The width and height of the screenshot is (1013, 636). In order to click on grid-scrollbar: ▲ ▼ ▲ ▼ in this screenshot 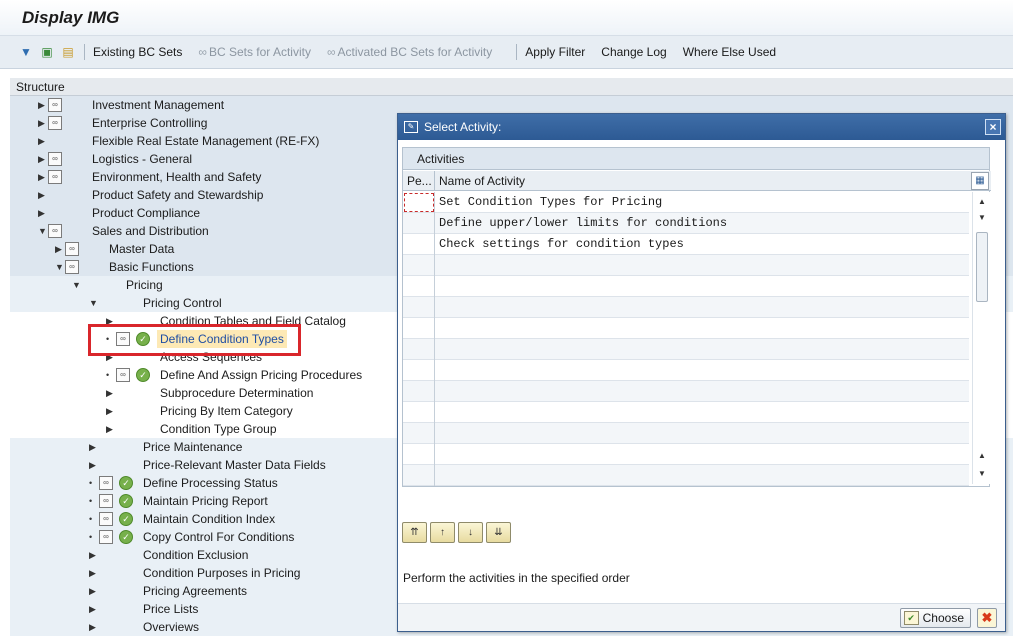, I will do `click(981, 338)`.